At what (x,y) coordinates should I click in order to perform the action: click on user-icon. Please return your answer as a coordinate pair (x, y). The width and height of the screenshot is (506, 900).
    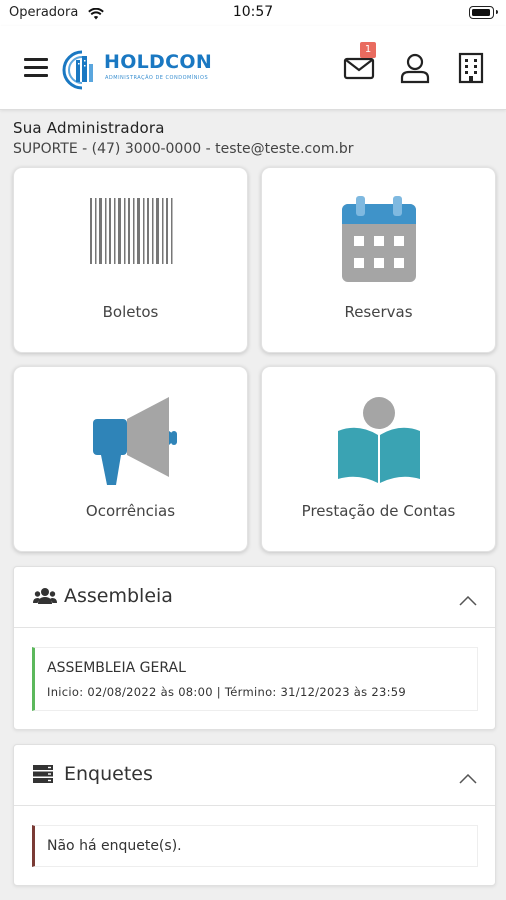
    Looking at the image, I should click on (415, 68).